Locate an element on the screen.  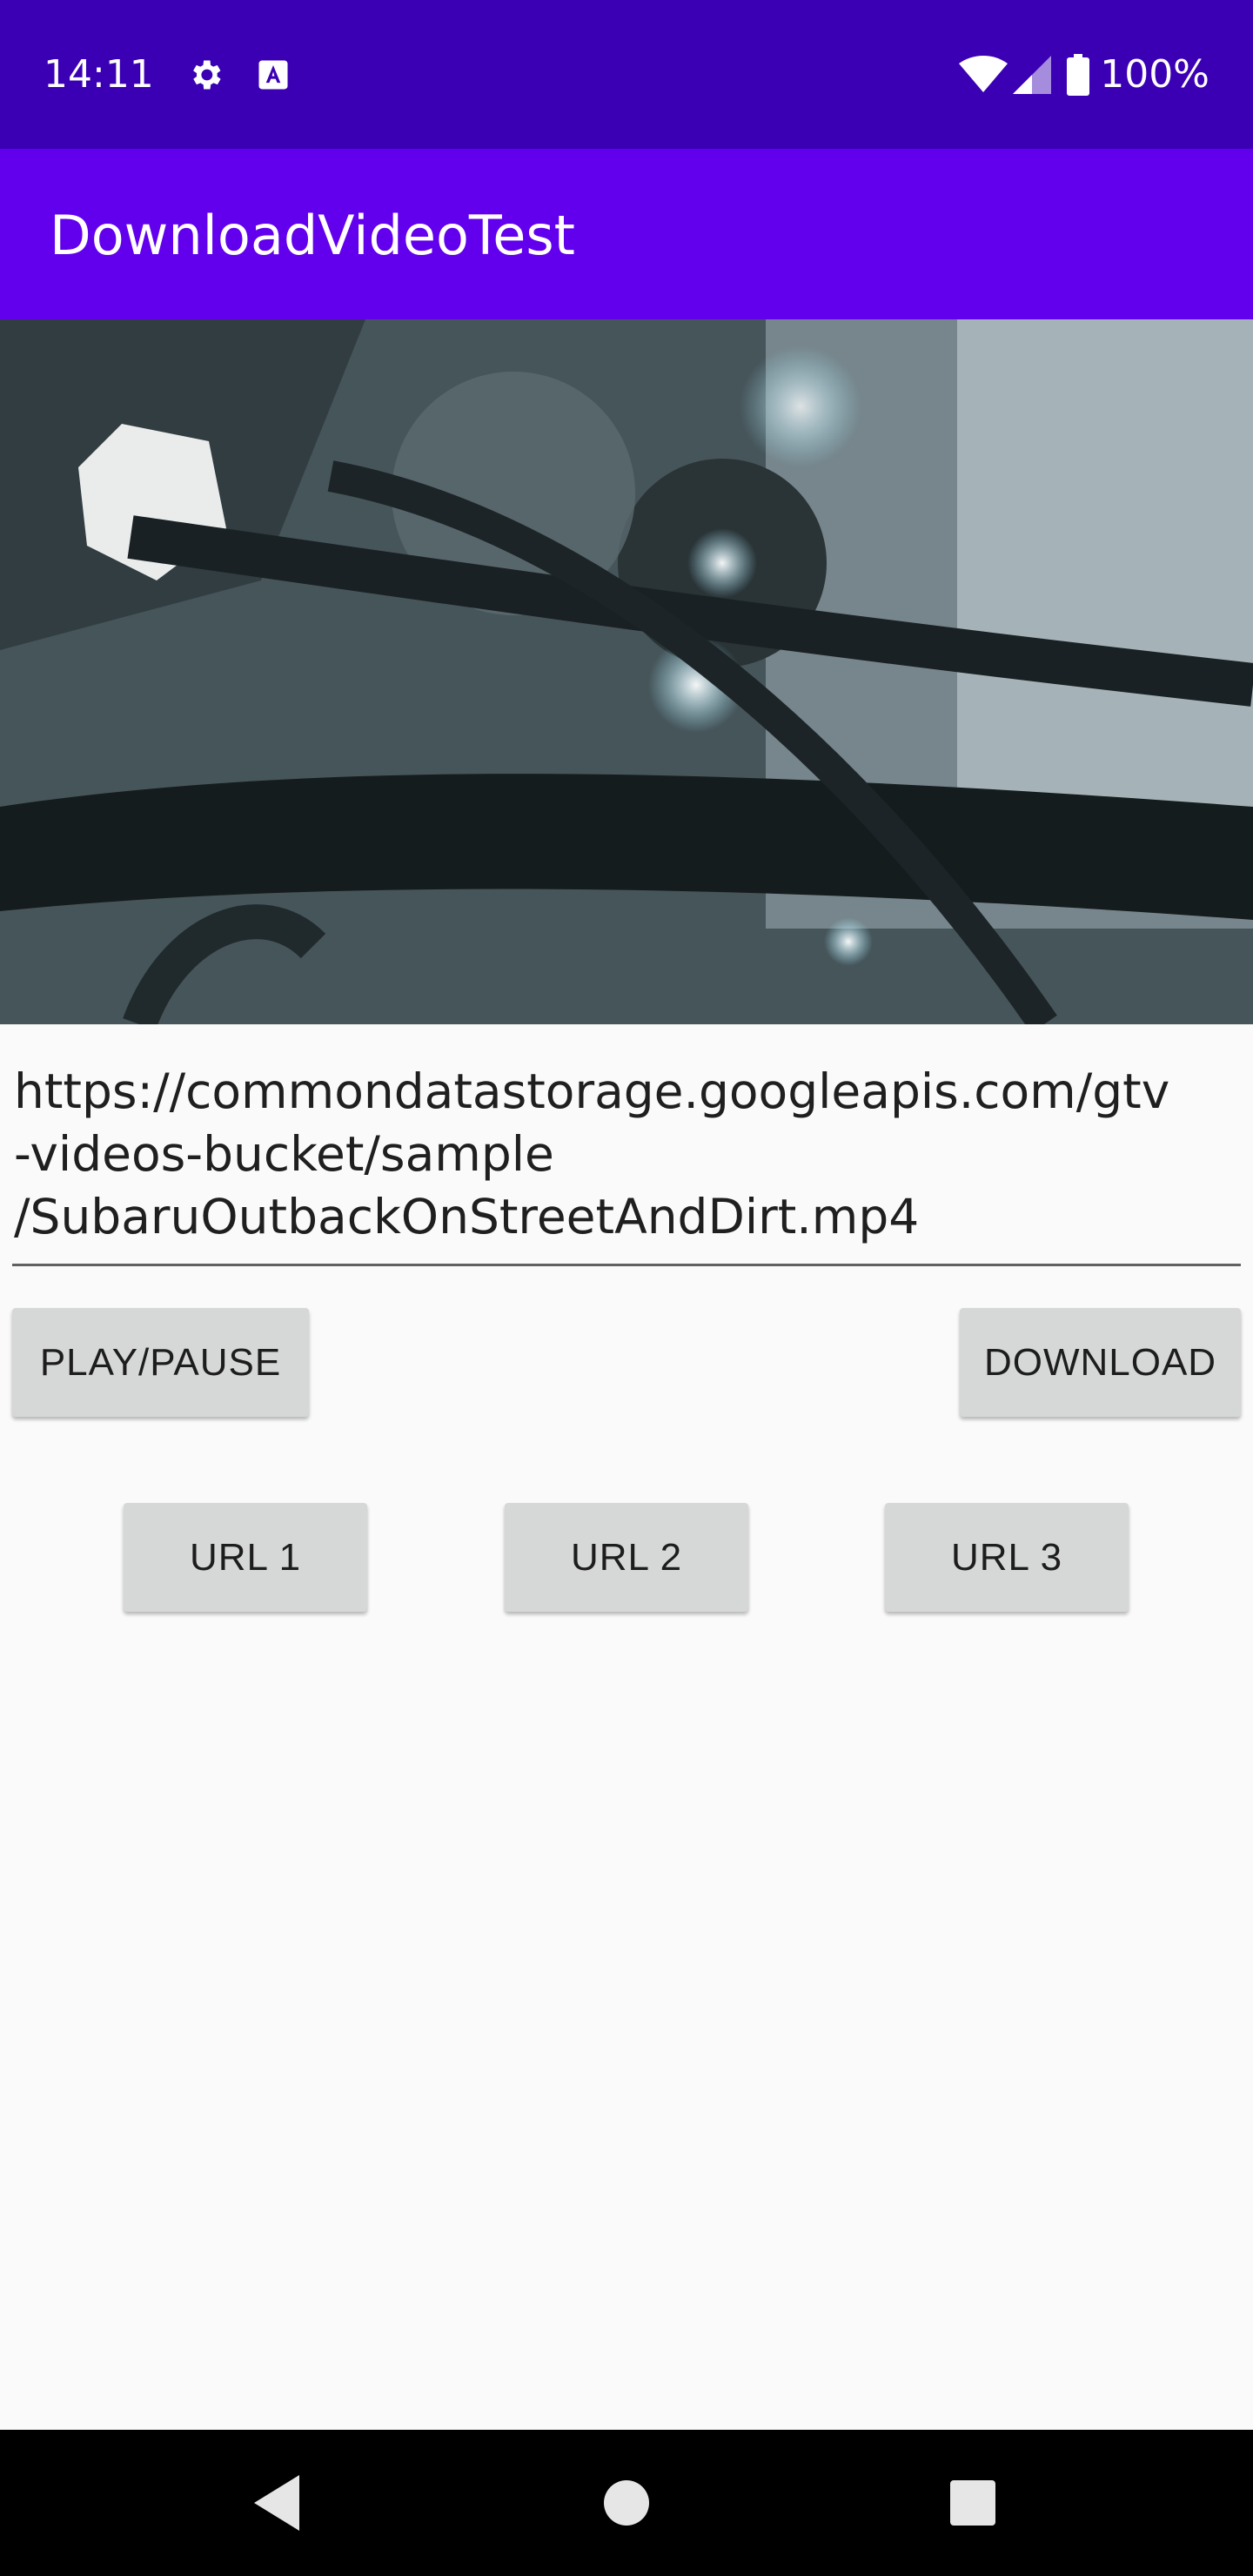
battery-percent: 100% is located at coordinates (1154, 74).